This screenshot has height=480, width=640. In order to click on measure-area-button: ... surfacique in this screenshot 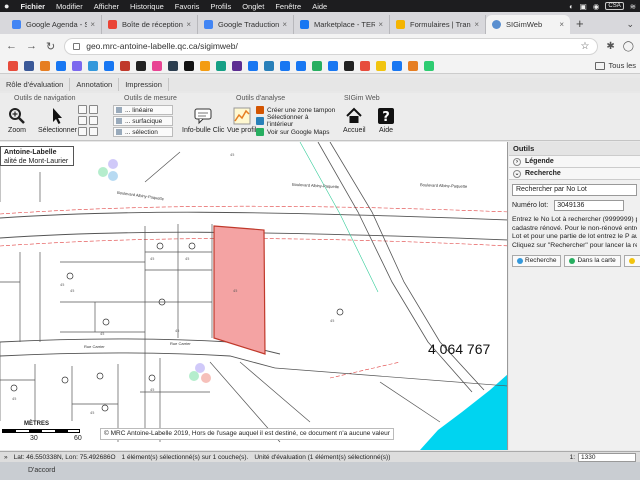, I will do `click(143, 121)`.